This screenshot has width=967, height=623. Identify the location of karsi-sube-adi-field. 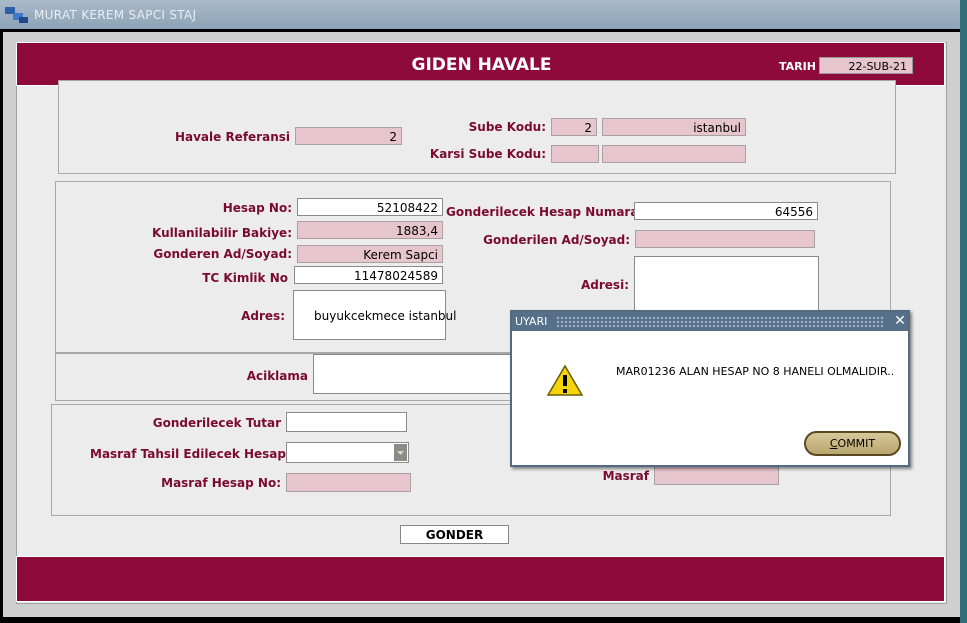
(674, 154).